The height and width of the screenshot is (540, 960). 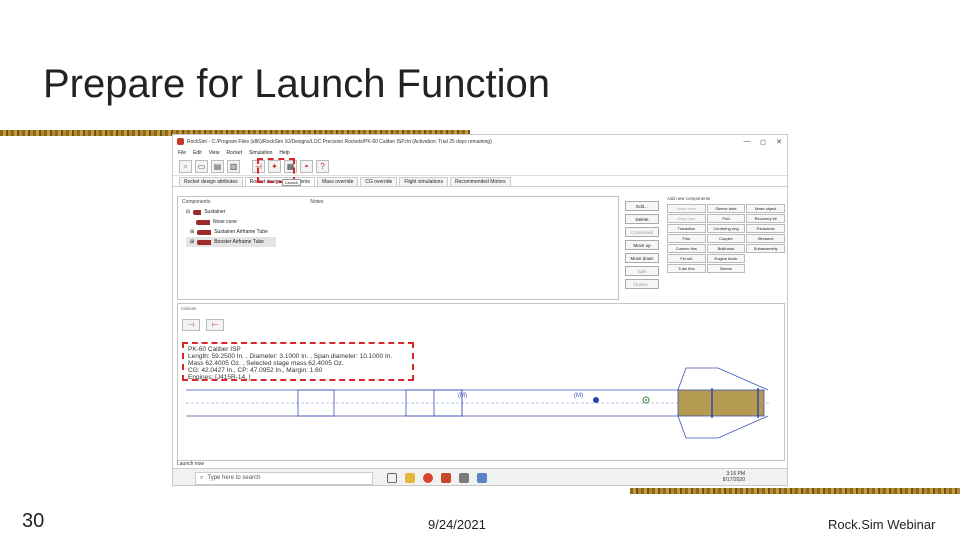 What do you see at coordinates (217, 166) in the screenshot?
I see `save-icon: ▤` at bounding box center [217, 166].